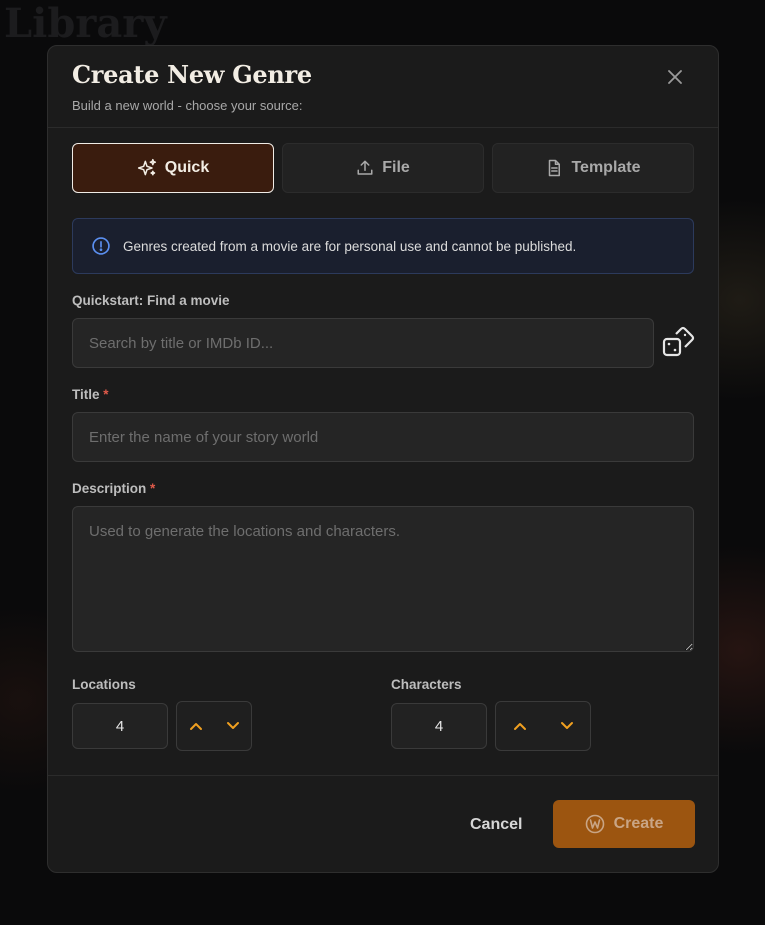  I want to click on characters-increment-button, so click(520, 726).